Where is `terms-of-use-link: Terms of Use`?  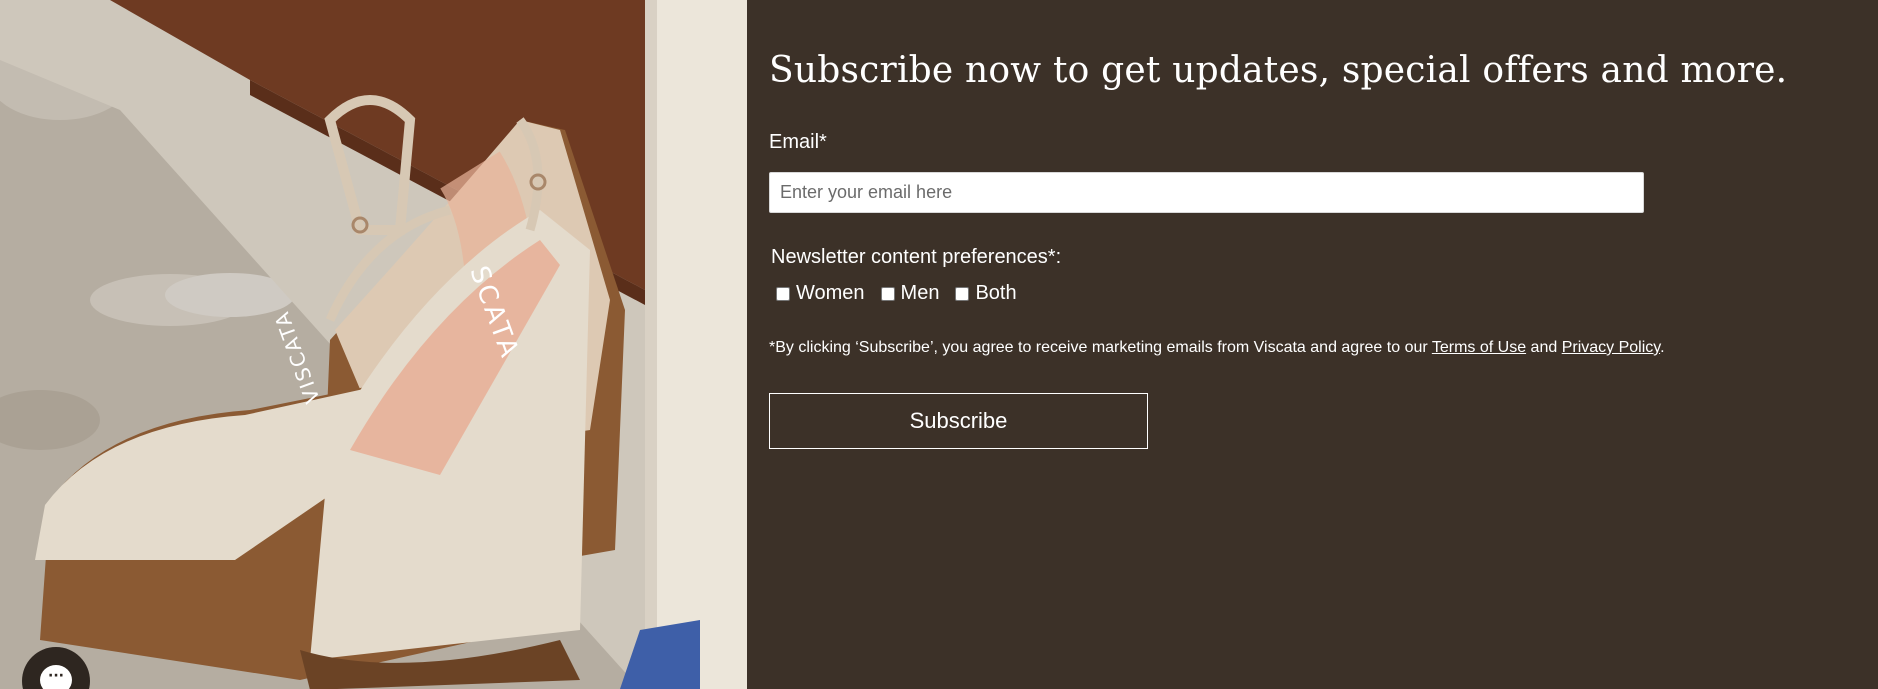 terms-of-use-link: Terms of Use is located at coordinates (1479, 347).